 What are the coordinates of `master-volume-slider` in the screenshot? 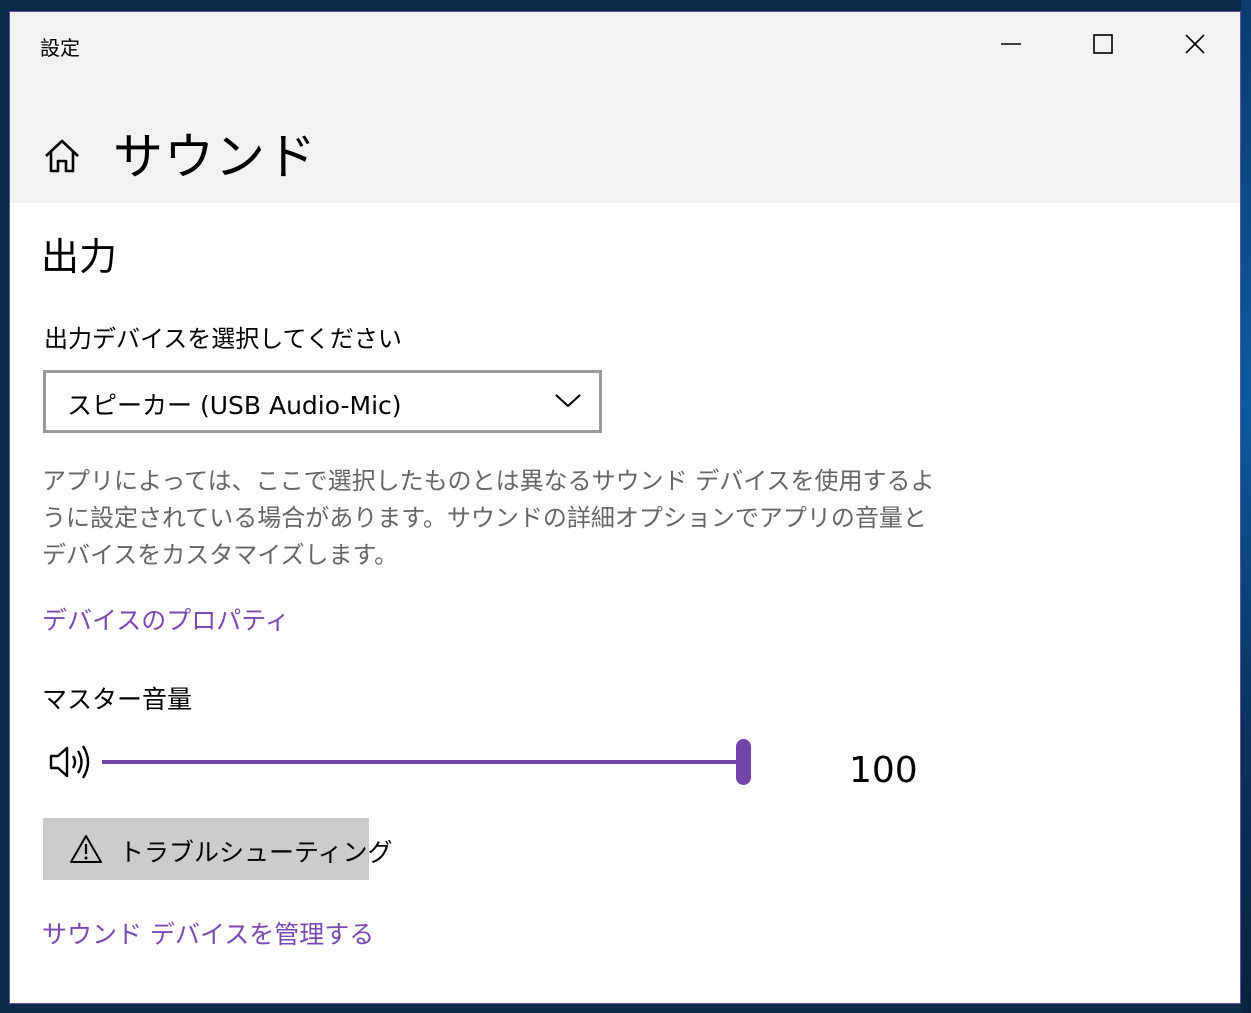 It's located at (427, 762).